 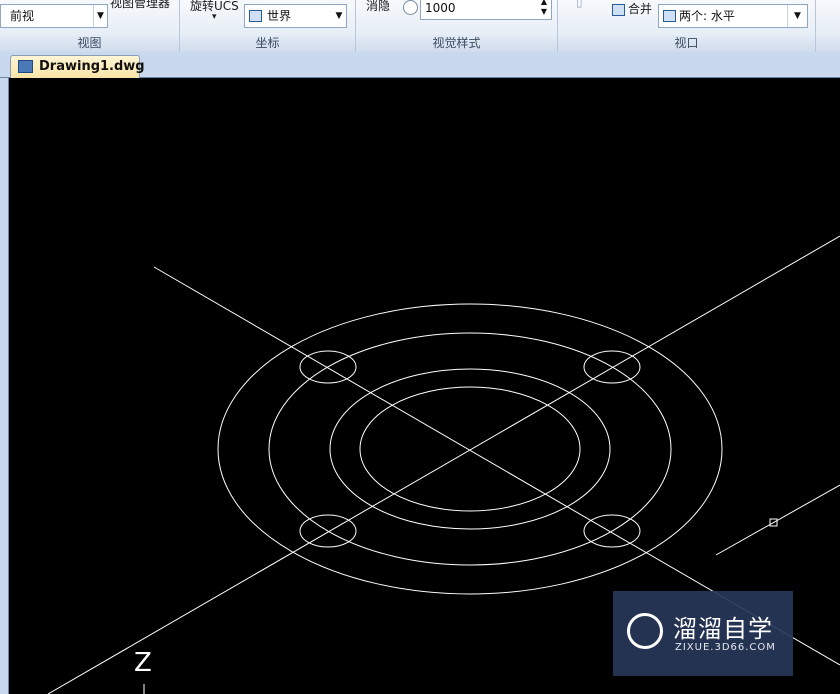 What do you see at coordinates (410, 7) in the screenshot?
I see `hide-radio` at bounding box center [410, 7].